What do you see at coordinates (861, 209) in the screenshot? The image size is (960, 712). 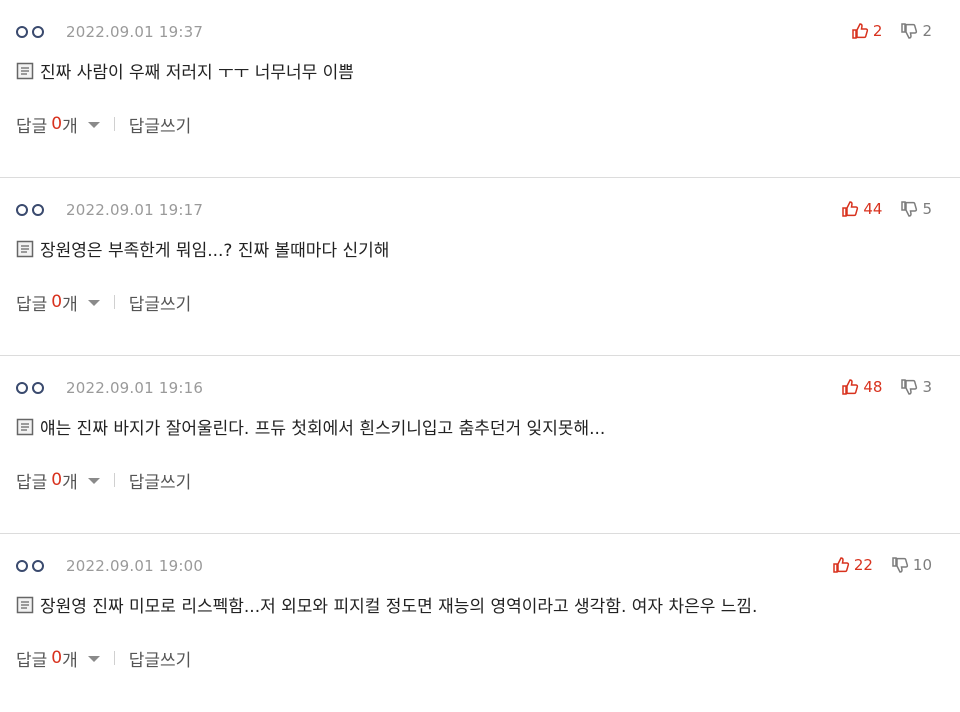 I see `like-button: 44` at bounding box center [861, 209].